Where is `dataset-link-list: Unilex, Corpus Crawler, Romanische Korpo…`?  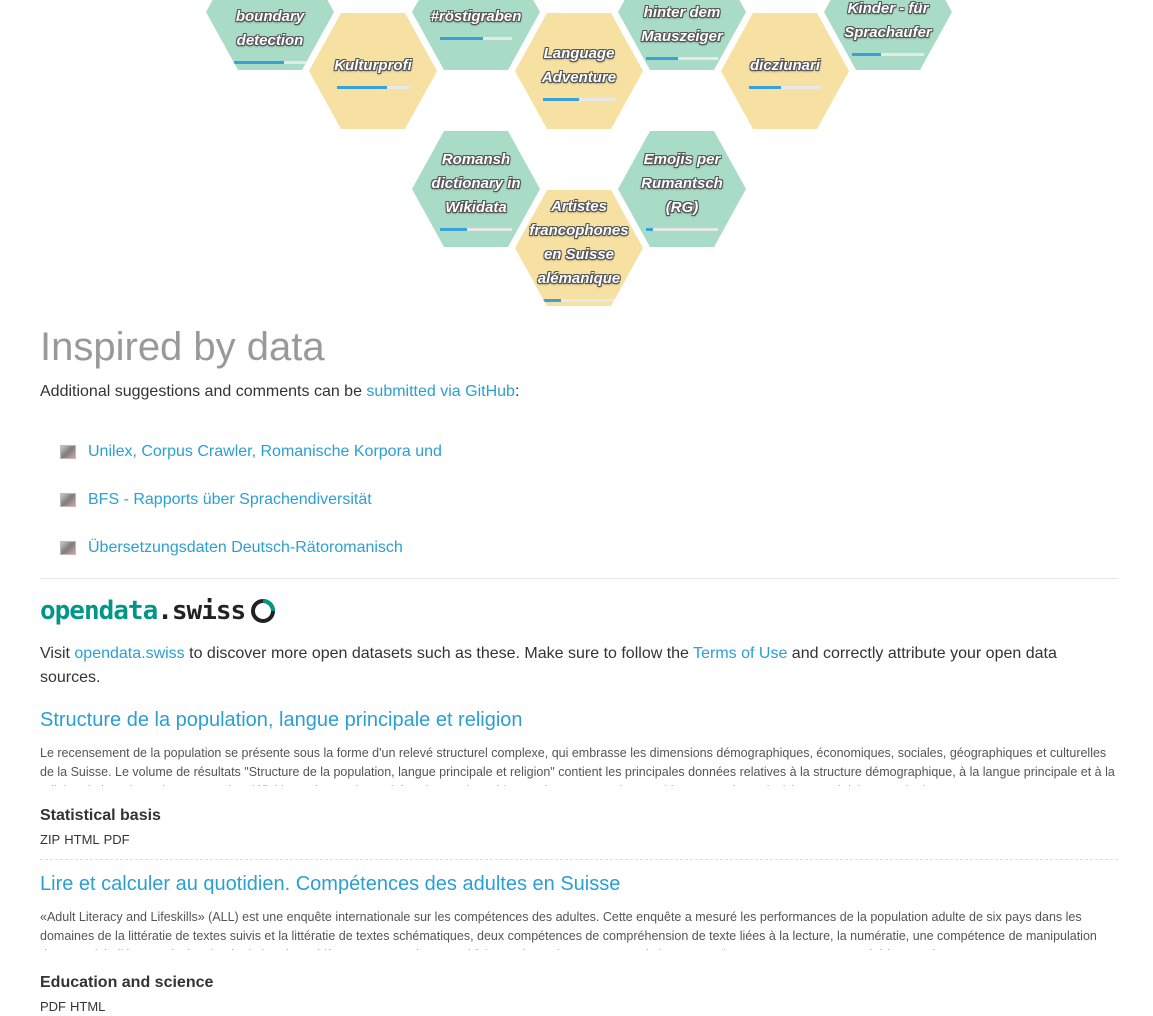 dataset-link-list: Unilex, Corpus Crawler, Romanische Korpo… is located at coordinates (251, 500).